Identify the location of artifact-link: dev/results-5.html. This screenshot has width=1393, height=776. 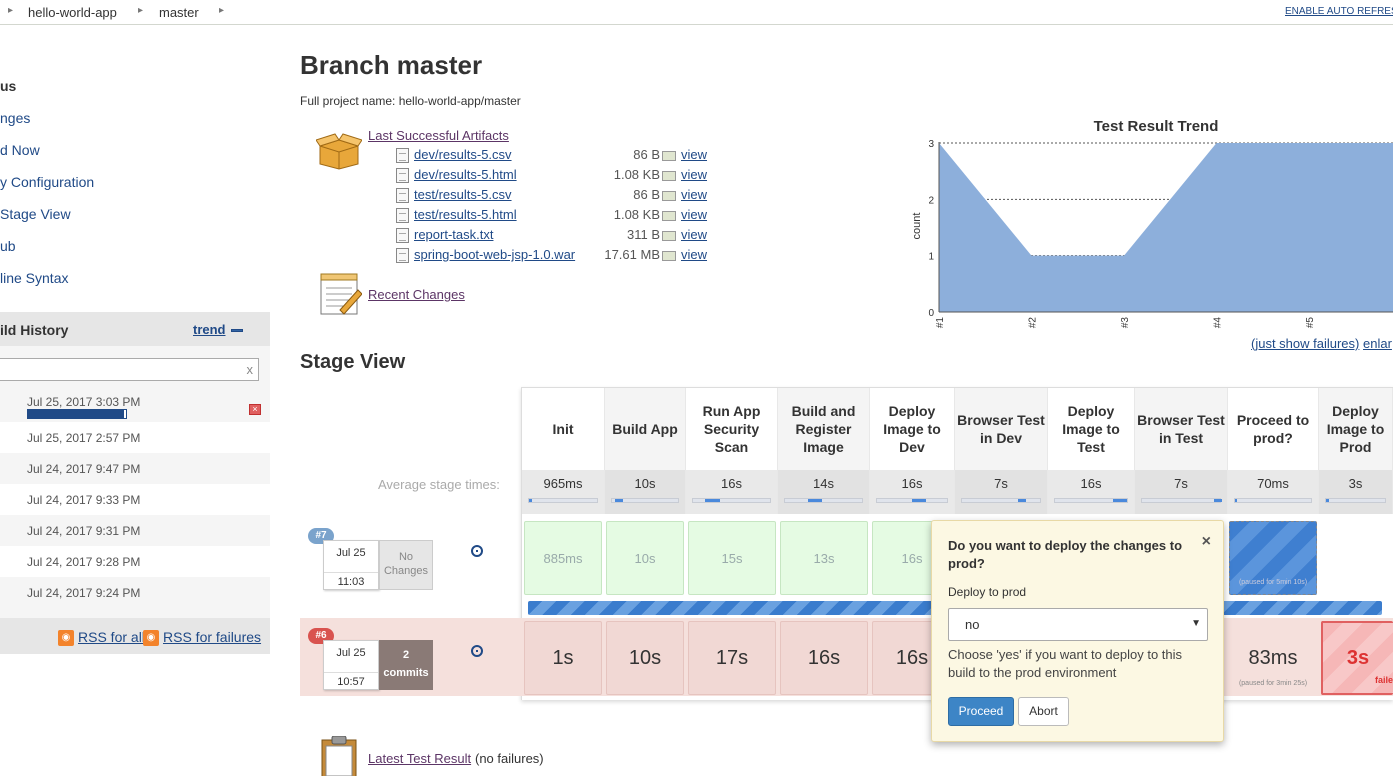
(465, 174).